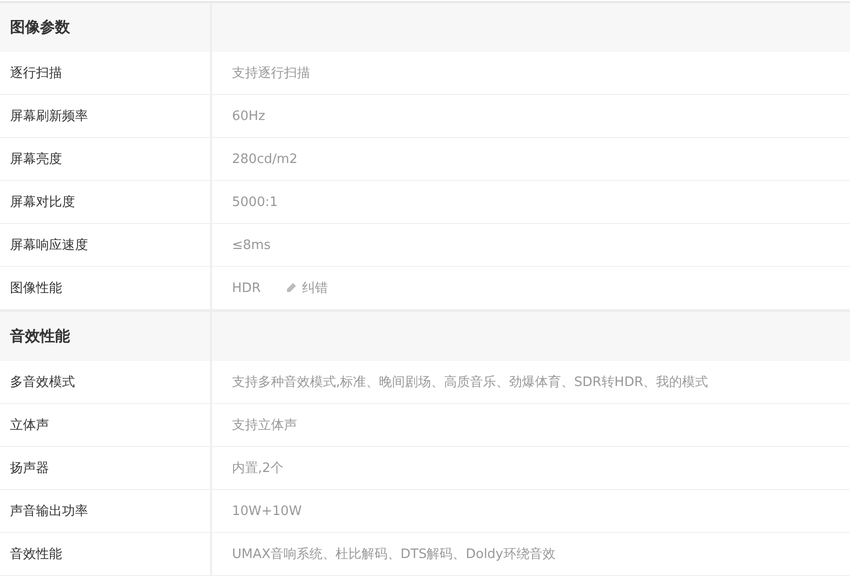  I want to click on spec-value: HDR, so click(246, 288).